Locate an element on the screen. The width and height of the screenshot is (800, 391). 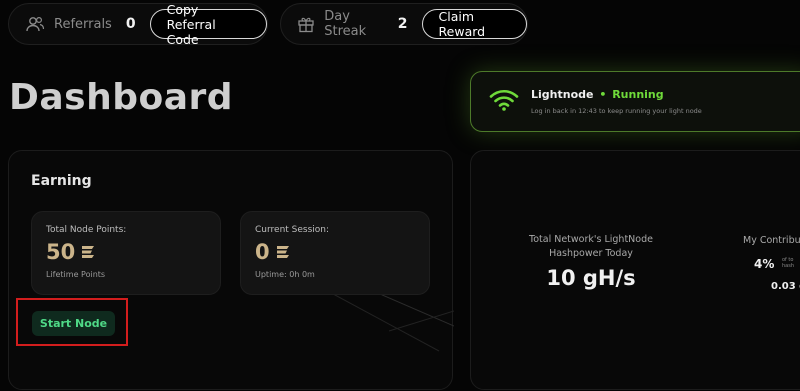
referrals-pill: Referrals 0 Copy Referral Code is located at coordinates (138, 24).